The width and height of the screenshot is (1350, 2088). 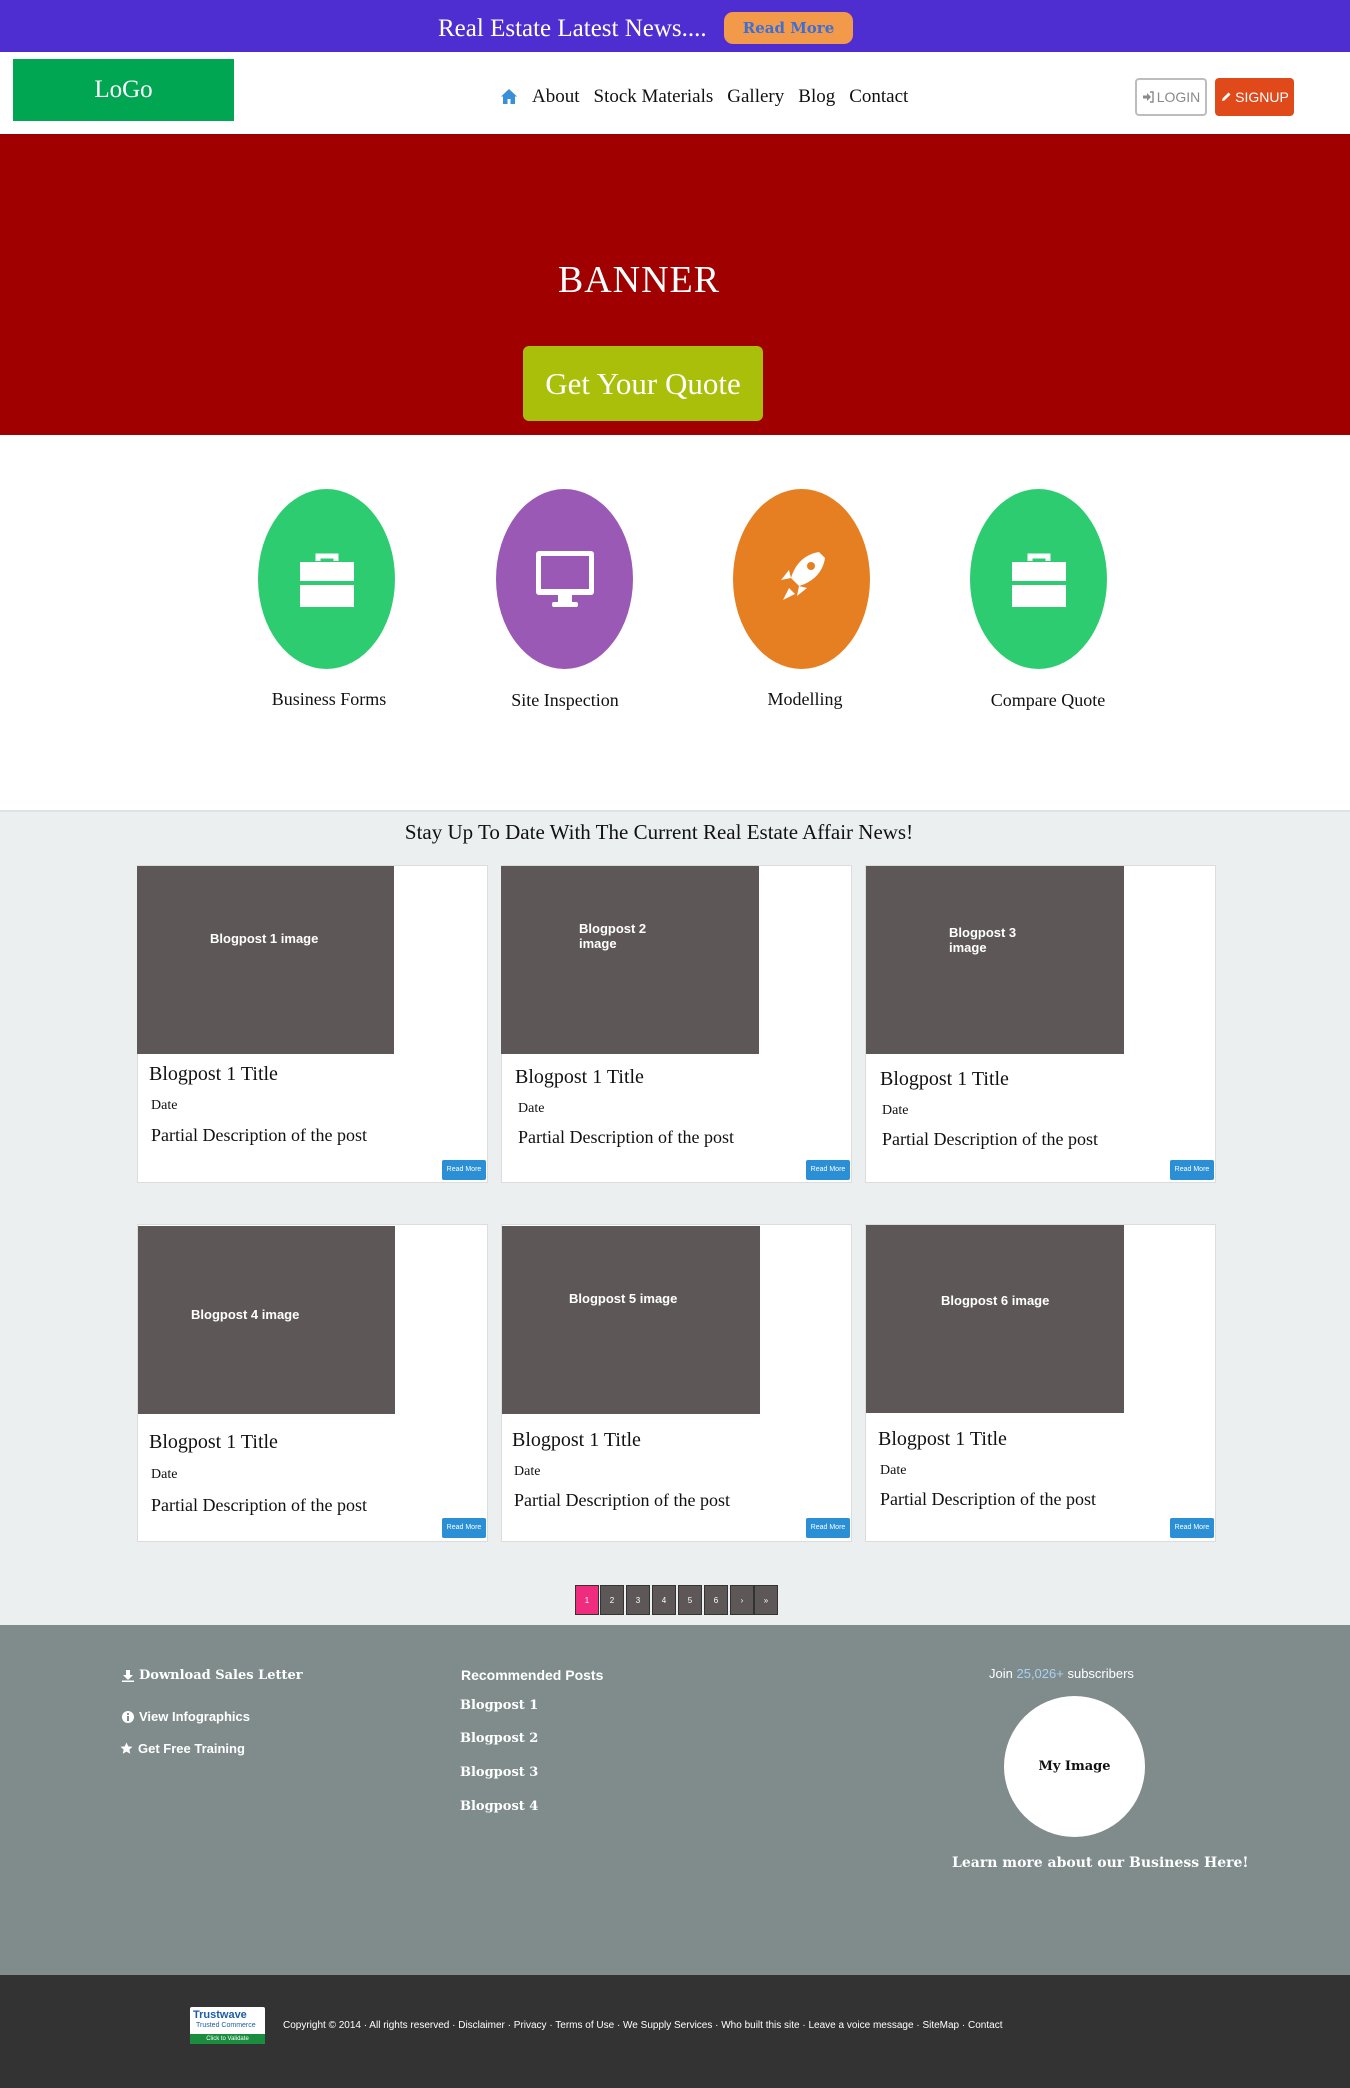 I want to click on nav-contact: Contact, so click(x=878, y=97).